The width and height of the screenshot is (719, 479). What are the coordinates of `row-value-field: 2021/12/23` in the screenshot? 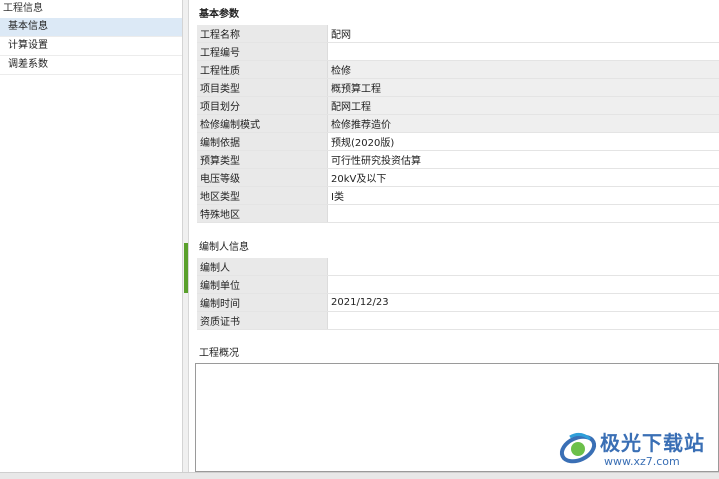 It's located at (523, 303).